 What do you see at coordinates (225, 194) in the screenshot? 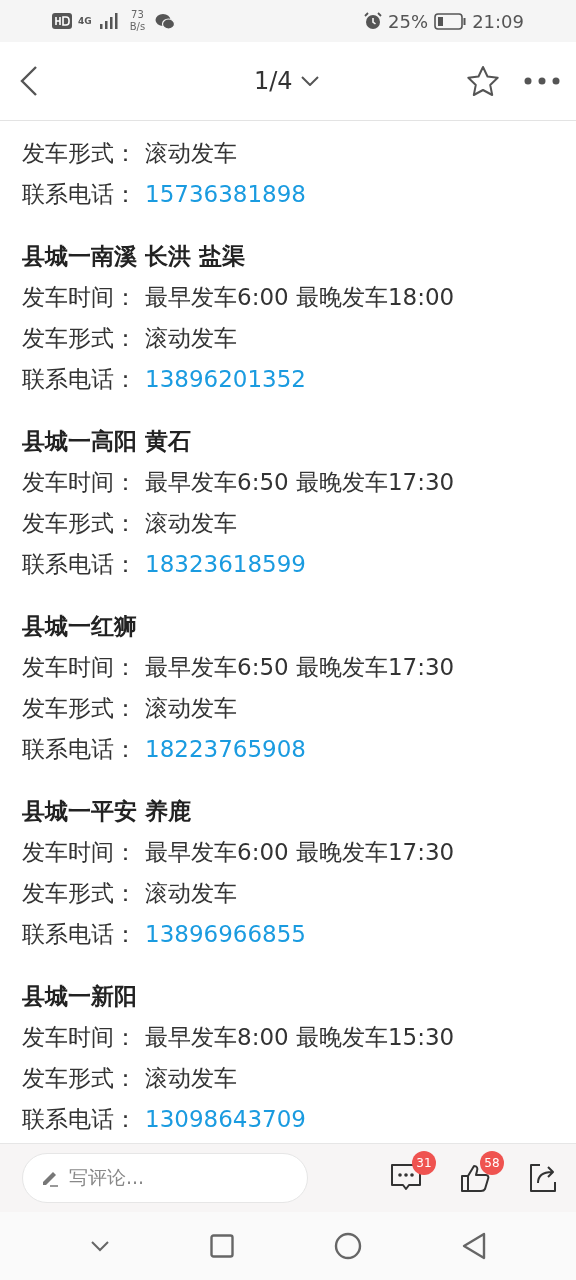
I see `phone-link: 15736381898` at bounding box center [225, 194].